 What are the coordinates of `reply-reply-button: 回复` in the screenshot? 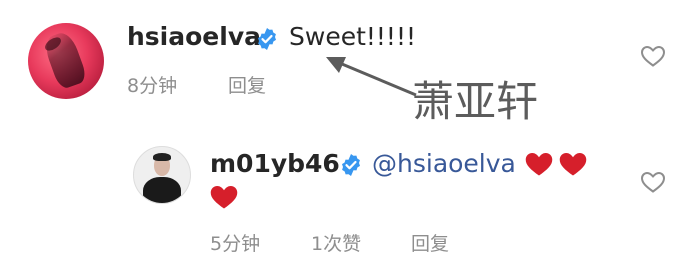 It's located at (430, 242).